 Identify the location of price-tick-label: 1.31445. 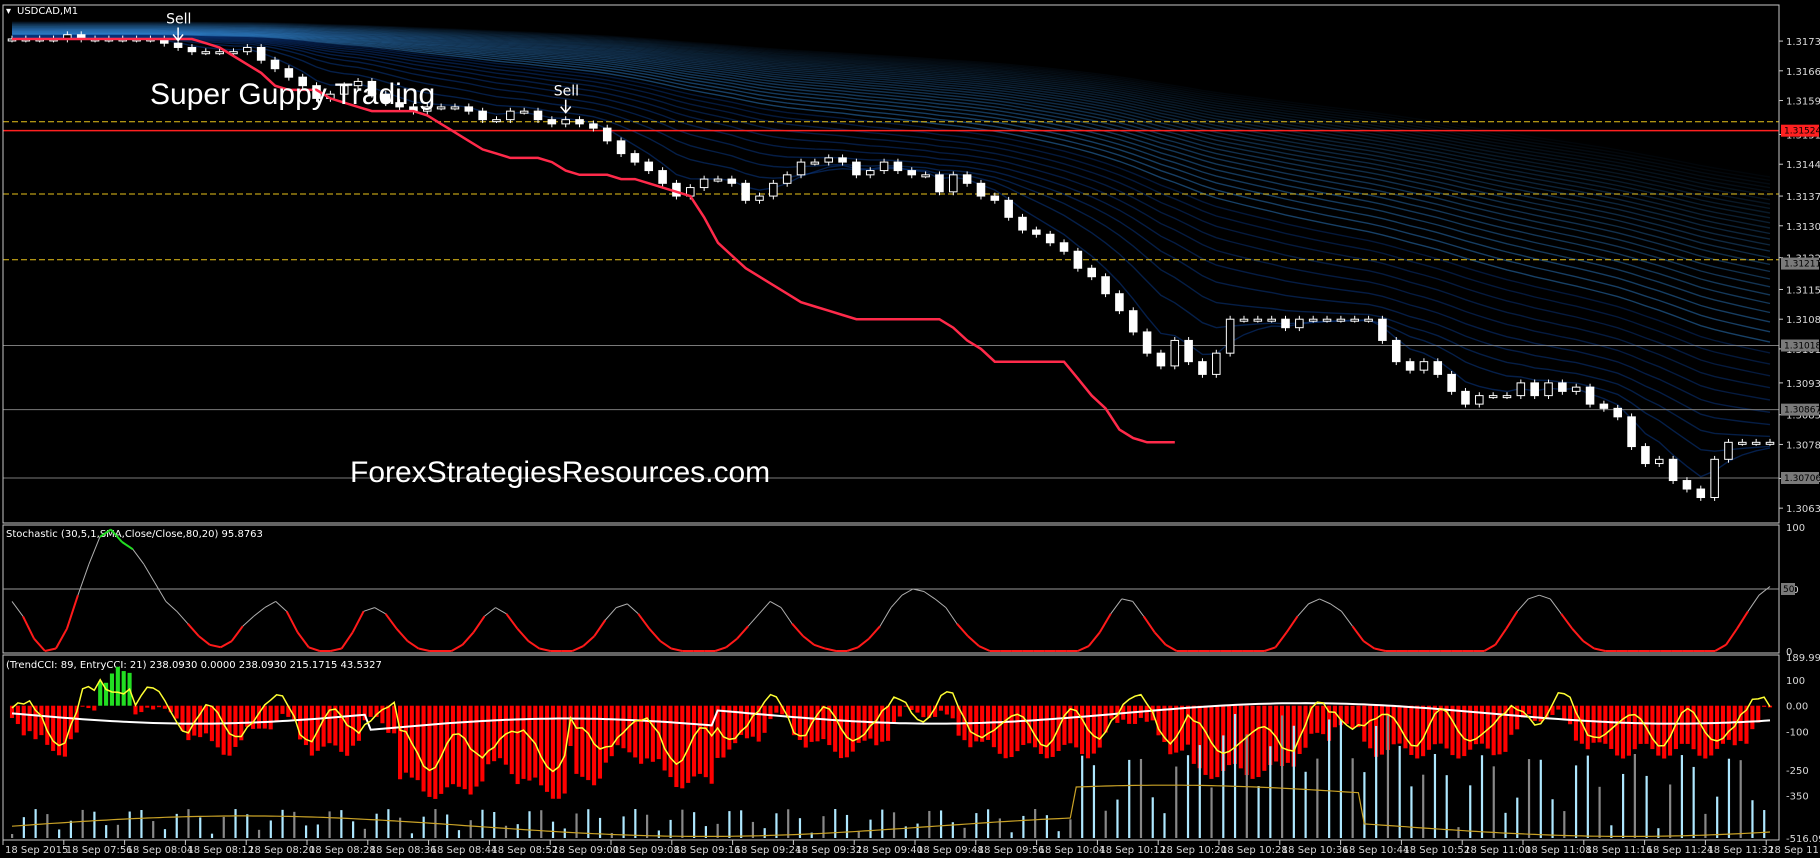
(1803, 165).